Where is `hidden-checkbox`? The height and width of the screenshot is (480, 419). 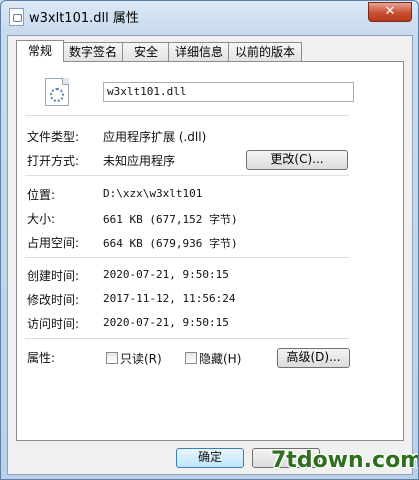
hidden-checkbox is located at coordinates (191, 358).